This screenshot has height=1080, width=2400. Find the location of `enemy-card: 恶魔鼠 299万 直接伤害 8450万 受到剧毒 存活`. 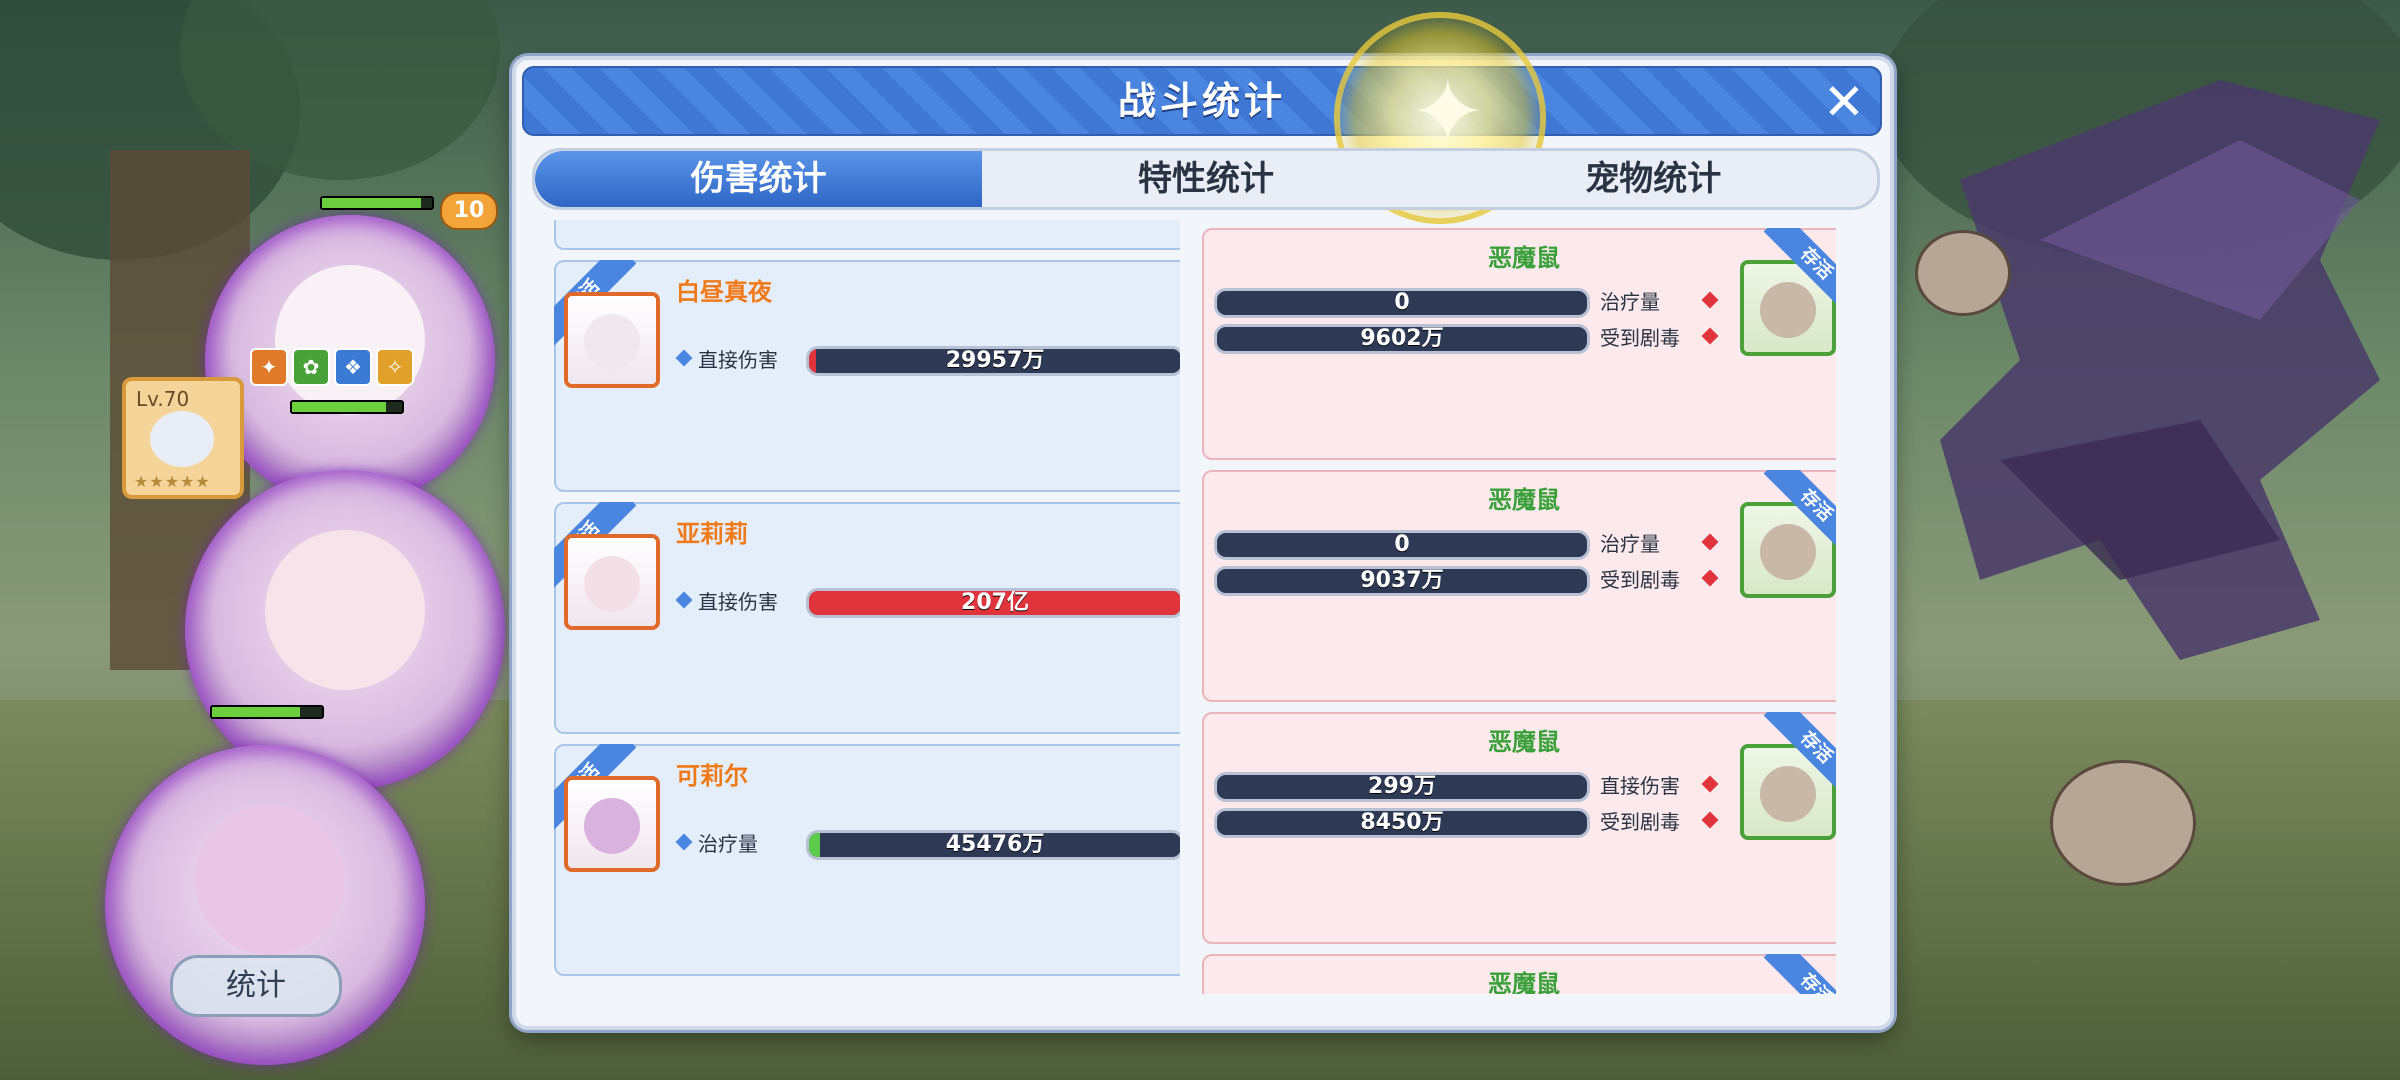

enemy-card: 恶魔鼠 299万 直接伤害 8450万 受到剧毒 存活 is located at coordinates (1519, 828).